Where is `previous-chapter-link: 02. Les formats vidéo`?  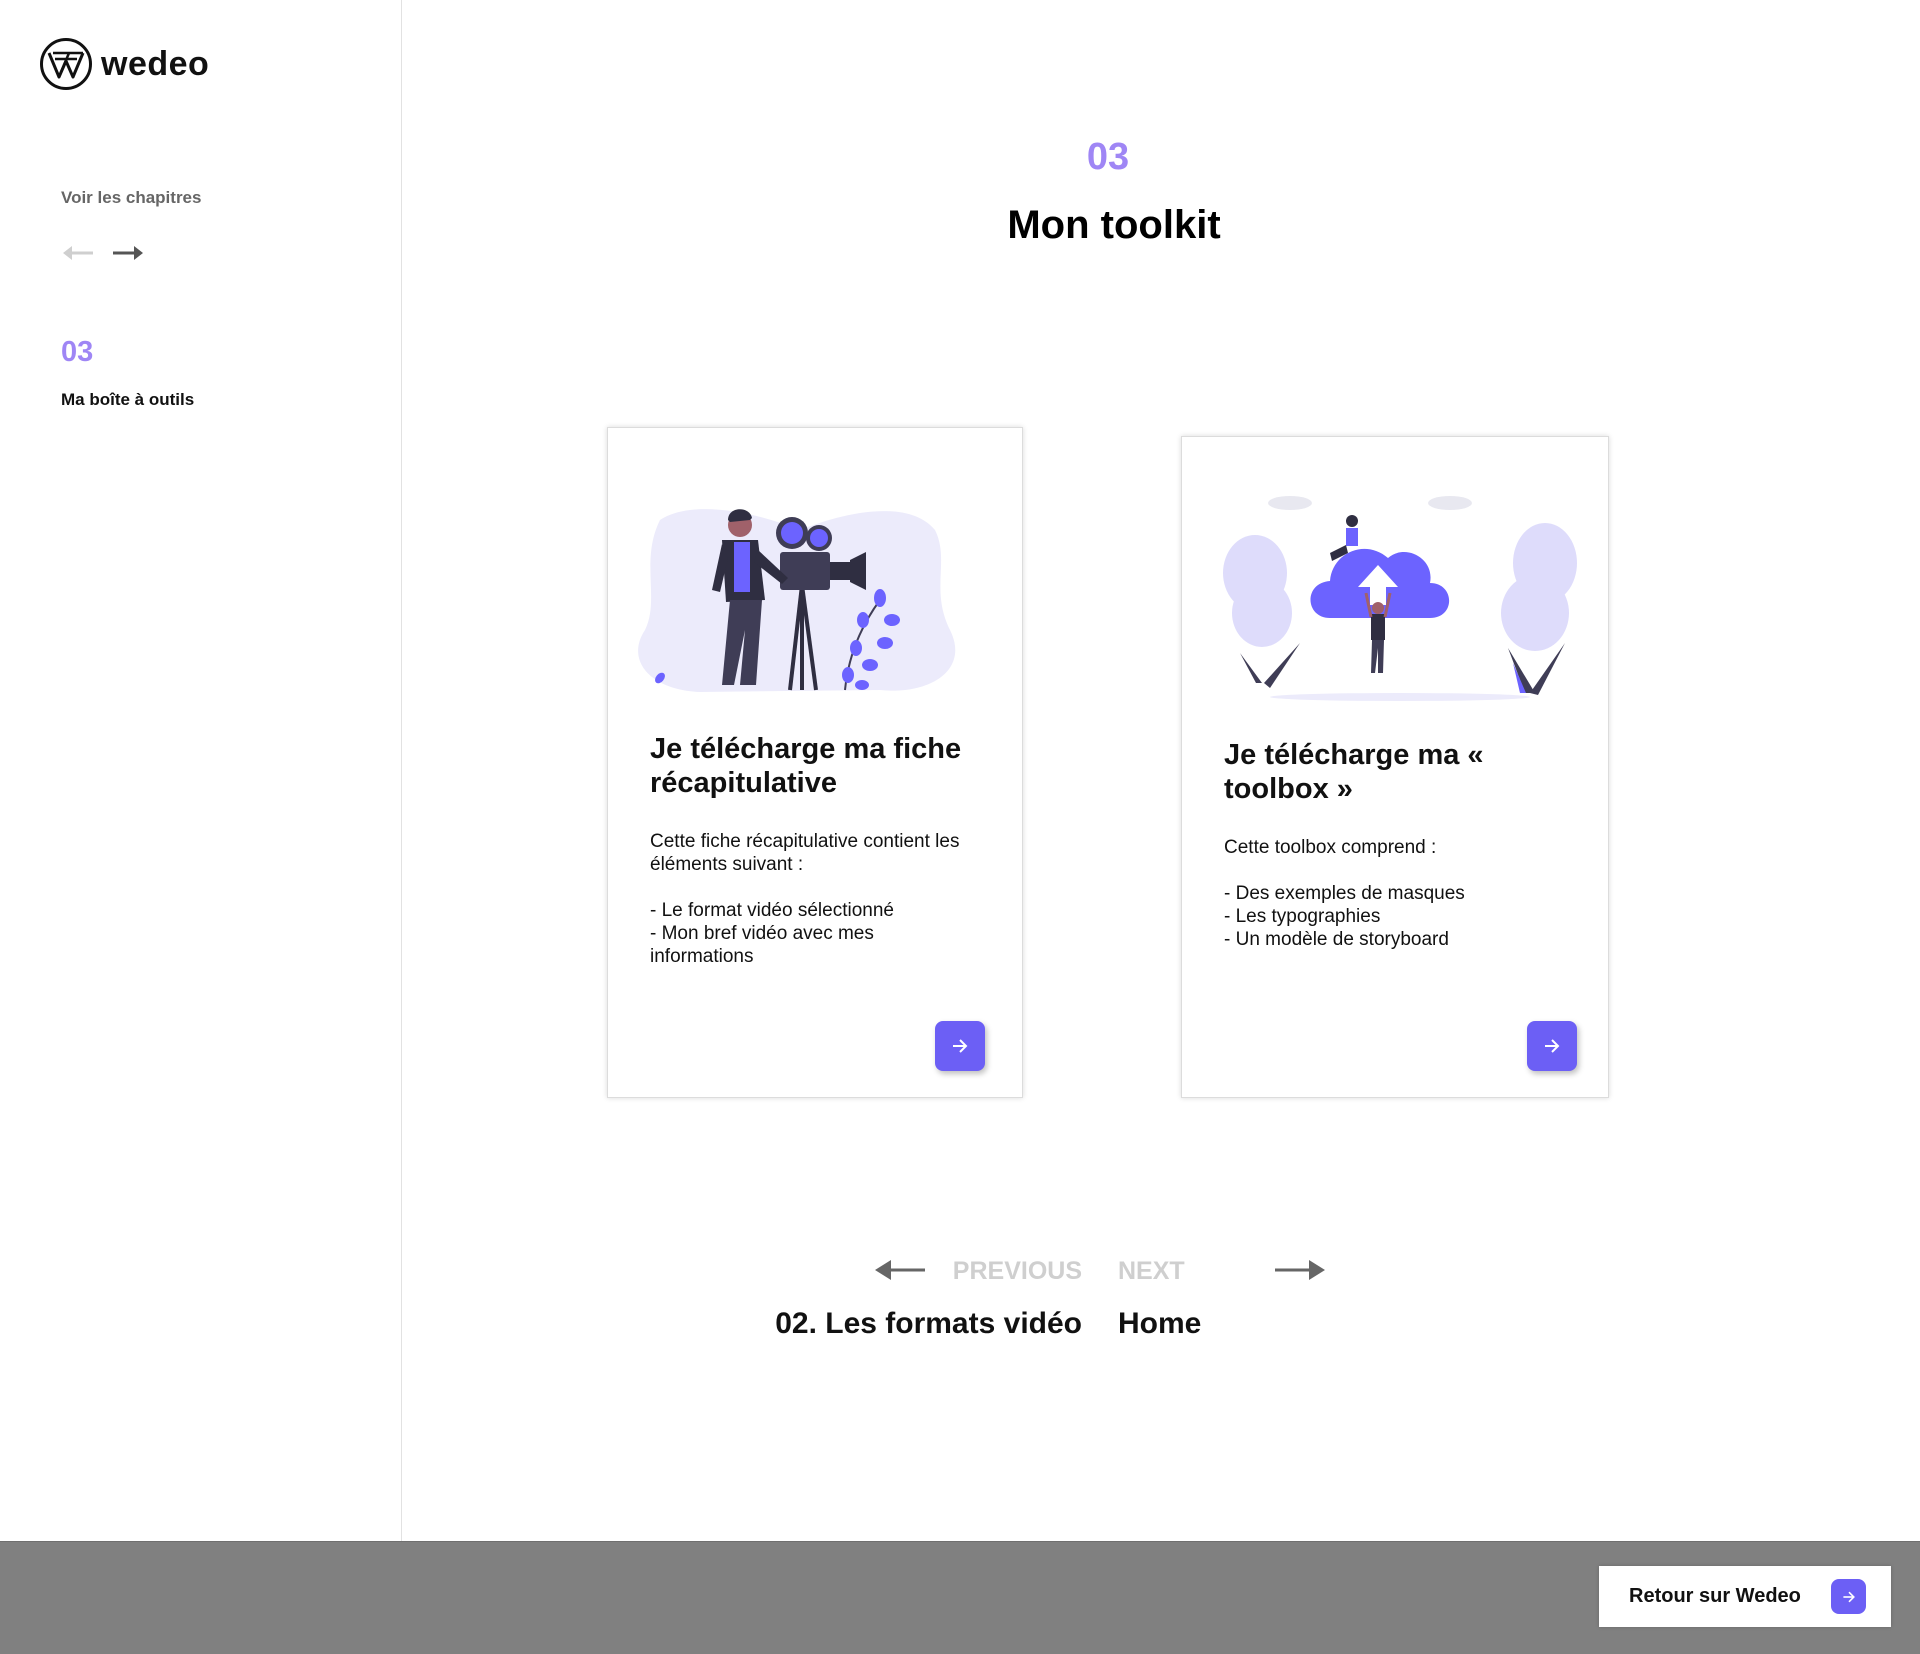 previous-chapter-link: 02. Les formats vidéo is located at coordinates (911, 1324).